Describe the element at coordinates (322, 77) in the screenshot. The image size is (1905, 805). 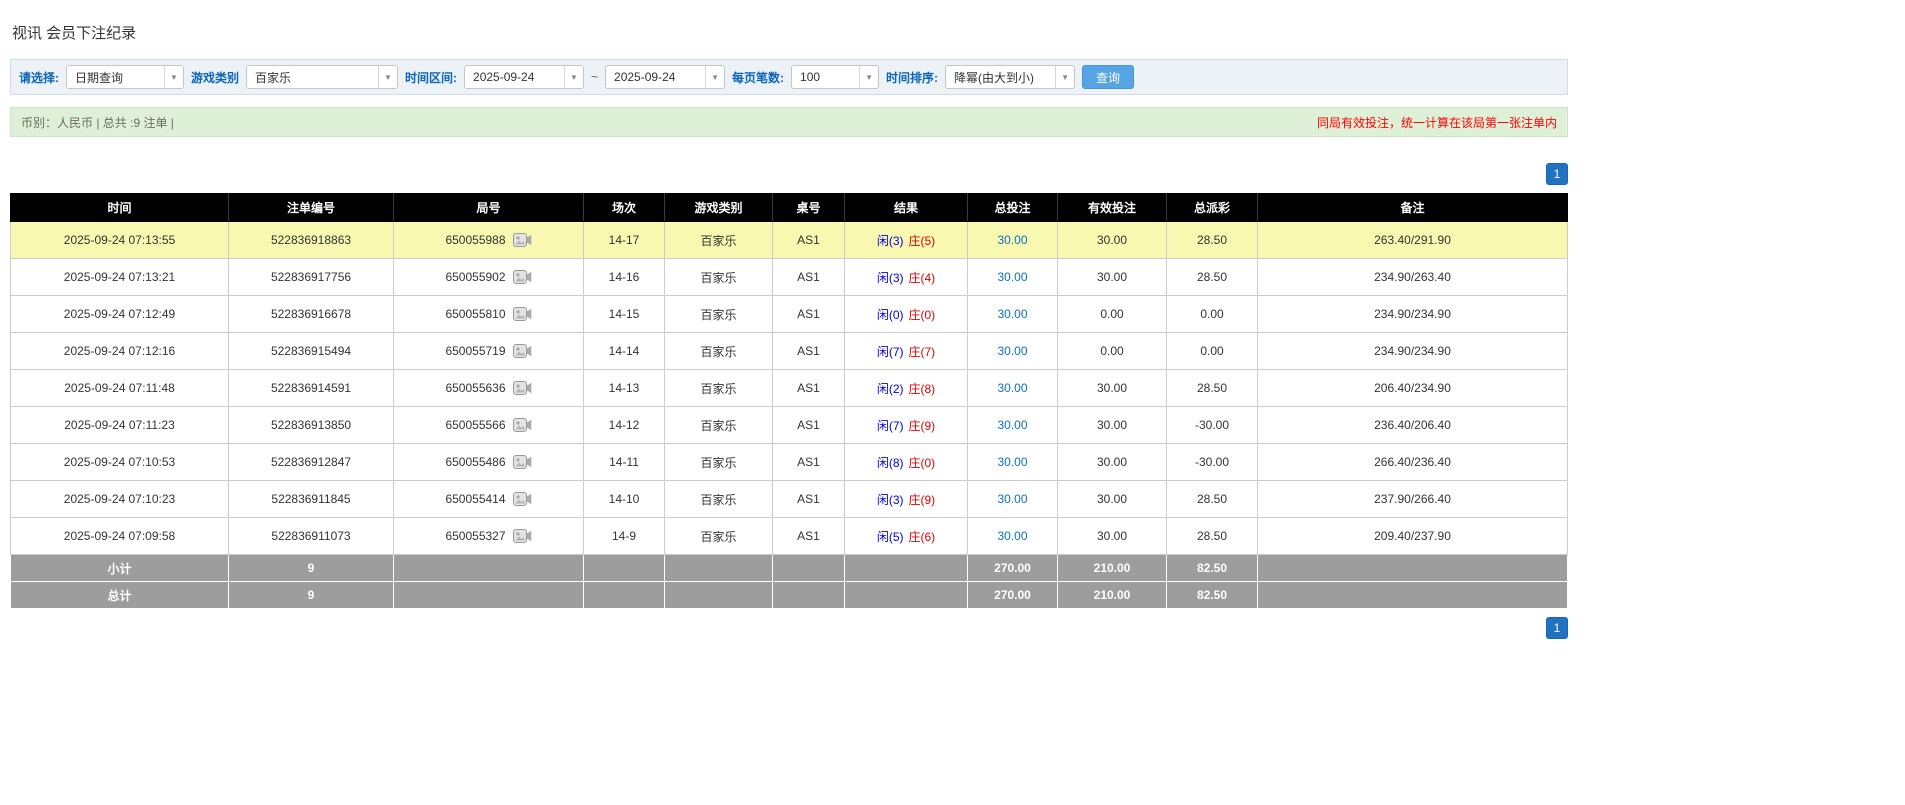
I see `game-type-select: 百家乐 ▼` at that location.